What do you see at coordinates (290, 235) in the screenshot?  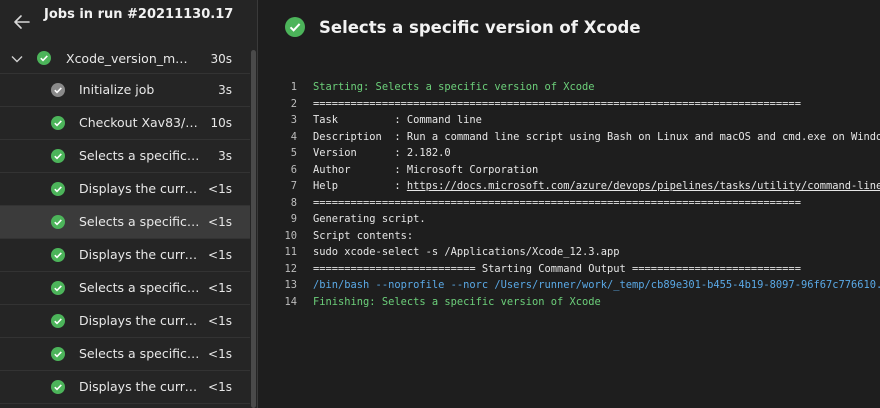 I see `line-number: 10` at bounding box center [290, 235].